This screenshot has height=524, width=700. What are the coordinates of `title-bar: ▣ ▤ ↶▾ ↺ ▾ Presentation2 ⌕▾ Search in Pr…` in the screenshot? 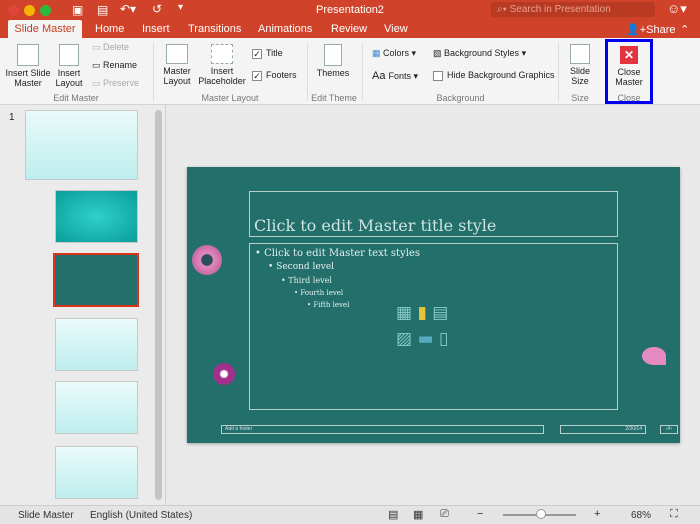 It's located at (350, 19).